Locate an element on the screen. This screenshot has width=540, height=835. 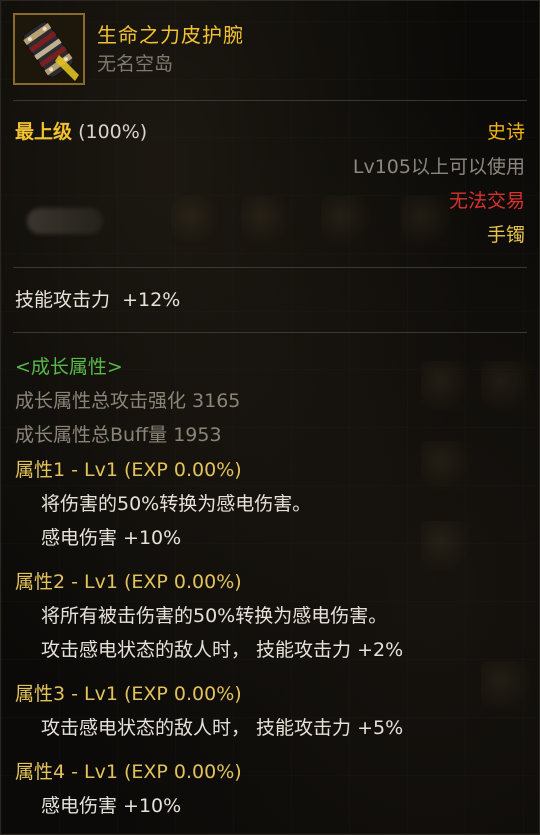
growth-total-buff: 成长属性总Buff量 1953 is located at coordinates (118, 435).